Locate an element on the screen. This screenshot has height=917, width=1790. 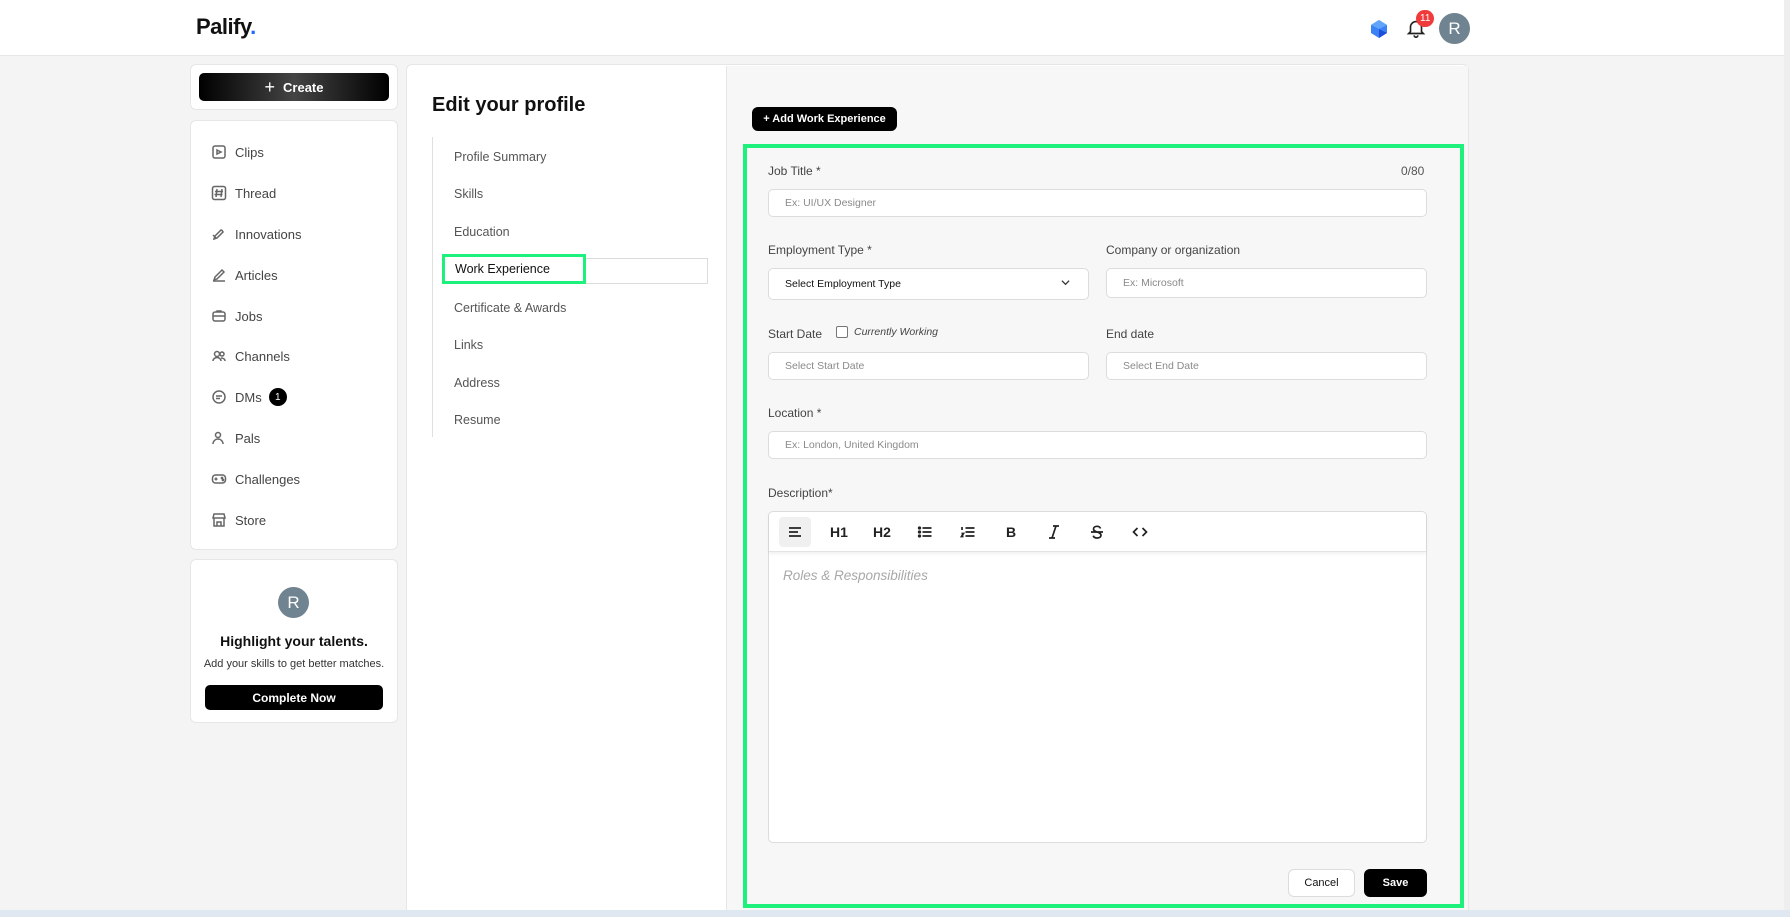
numbered-list-icon is located at coordinates (967, 532).